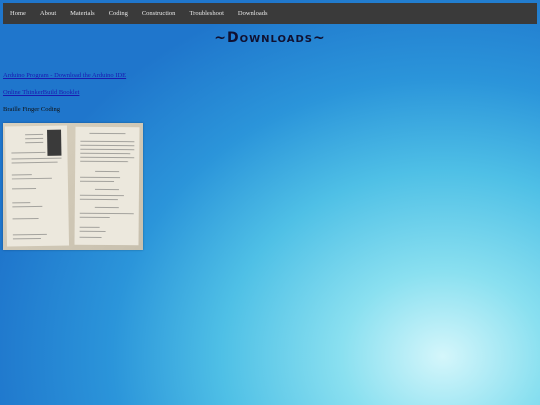 The width and height of the screenshot is (540, 405). Describe the element at coordinates (120, 13) in the screenshot. I see `nav-coding: Coding` at that location.